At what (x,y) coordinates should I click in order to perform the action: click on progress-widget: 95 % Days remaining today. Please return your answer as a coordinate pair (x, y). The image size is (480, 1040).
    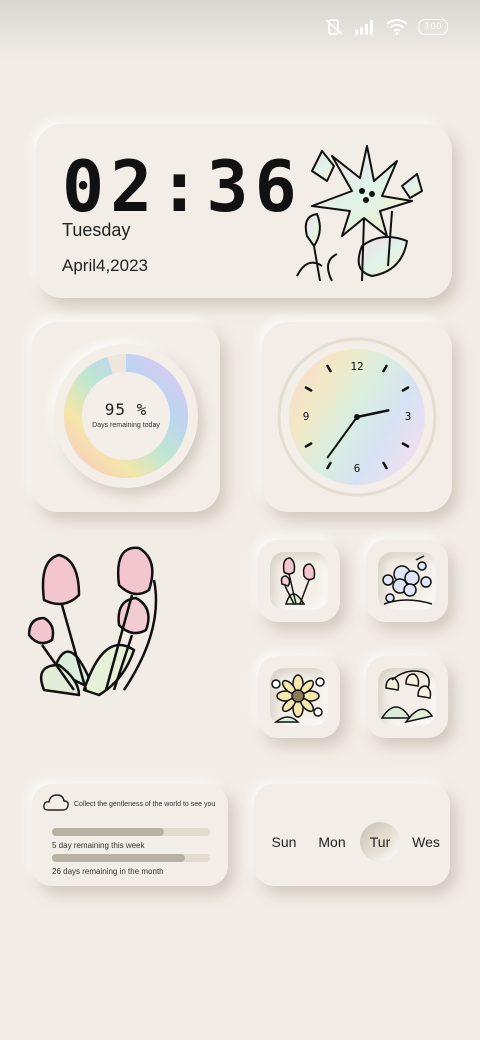
    Looking at the image, I should click on (126, 417).